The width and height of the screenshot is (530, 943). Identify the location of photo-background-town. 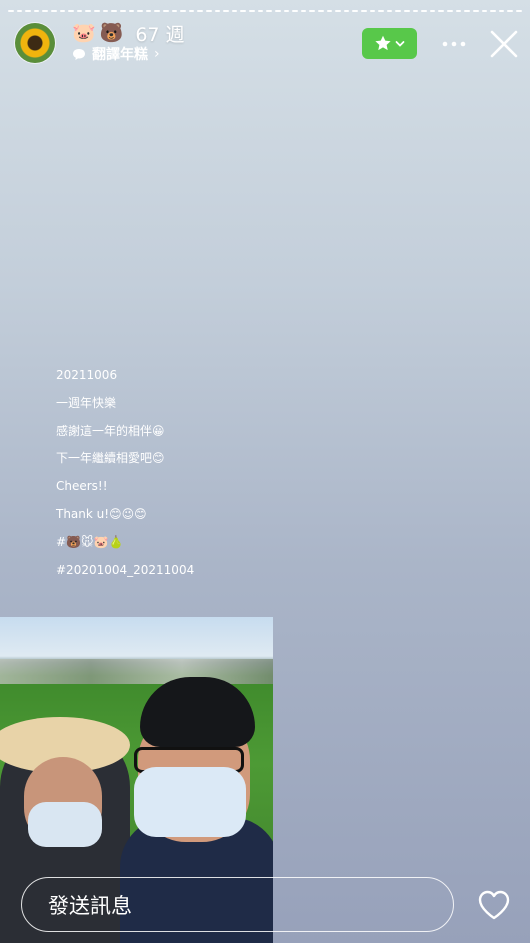
(136, 671).